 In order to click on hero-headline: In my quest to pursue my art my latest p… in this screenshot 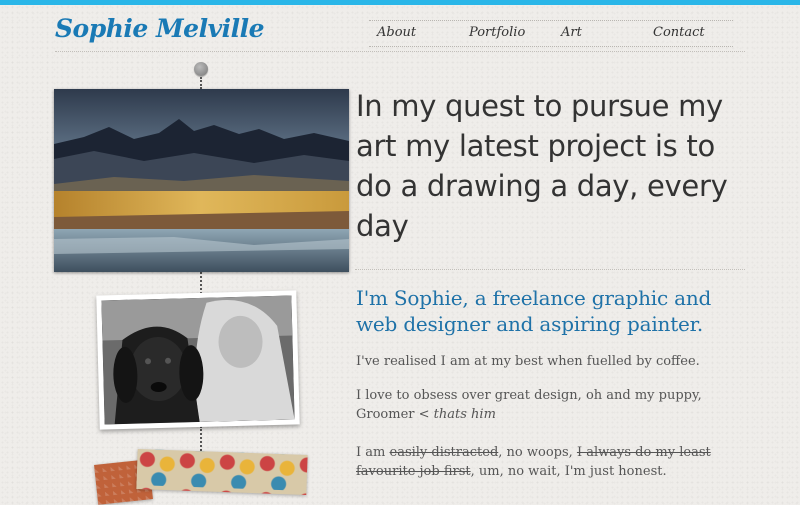, I will do `click(542, 166)`.